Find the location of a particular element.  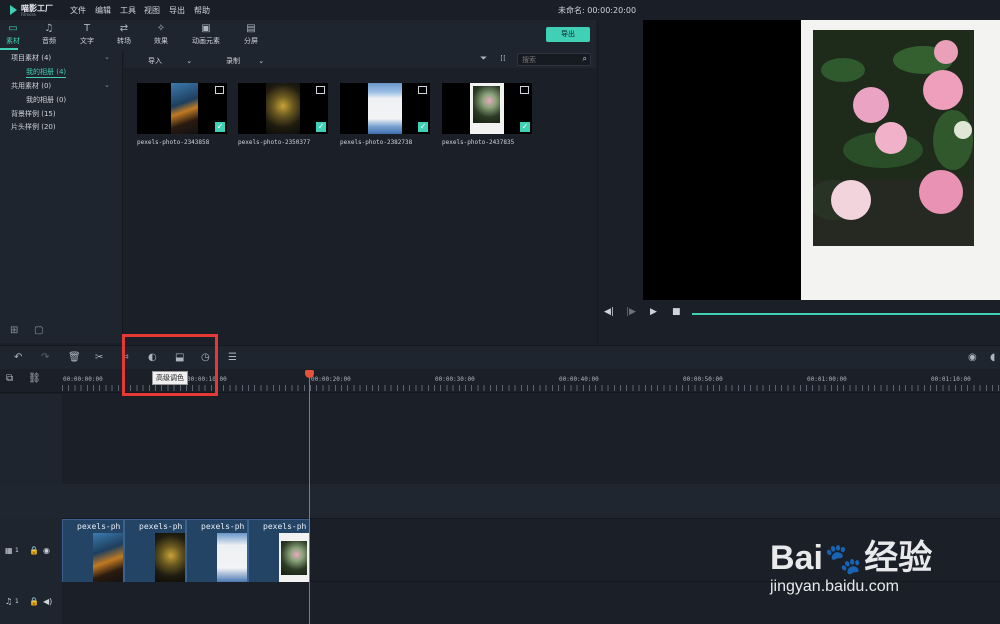

media-toolbar: 导入 ⌄ 录制 ⌄ ⏷ ⁞⁞ ⌕ is located at coordinates (360, 59).